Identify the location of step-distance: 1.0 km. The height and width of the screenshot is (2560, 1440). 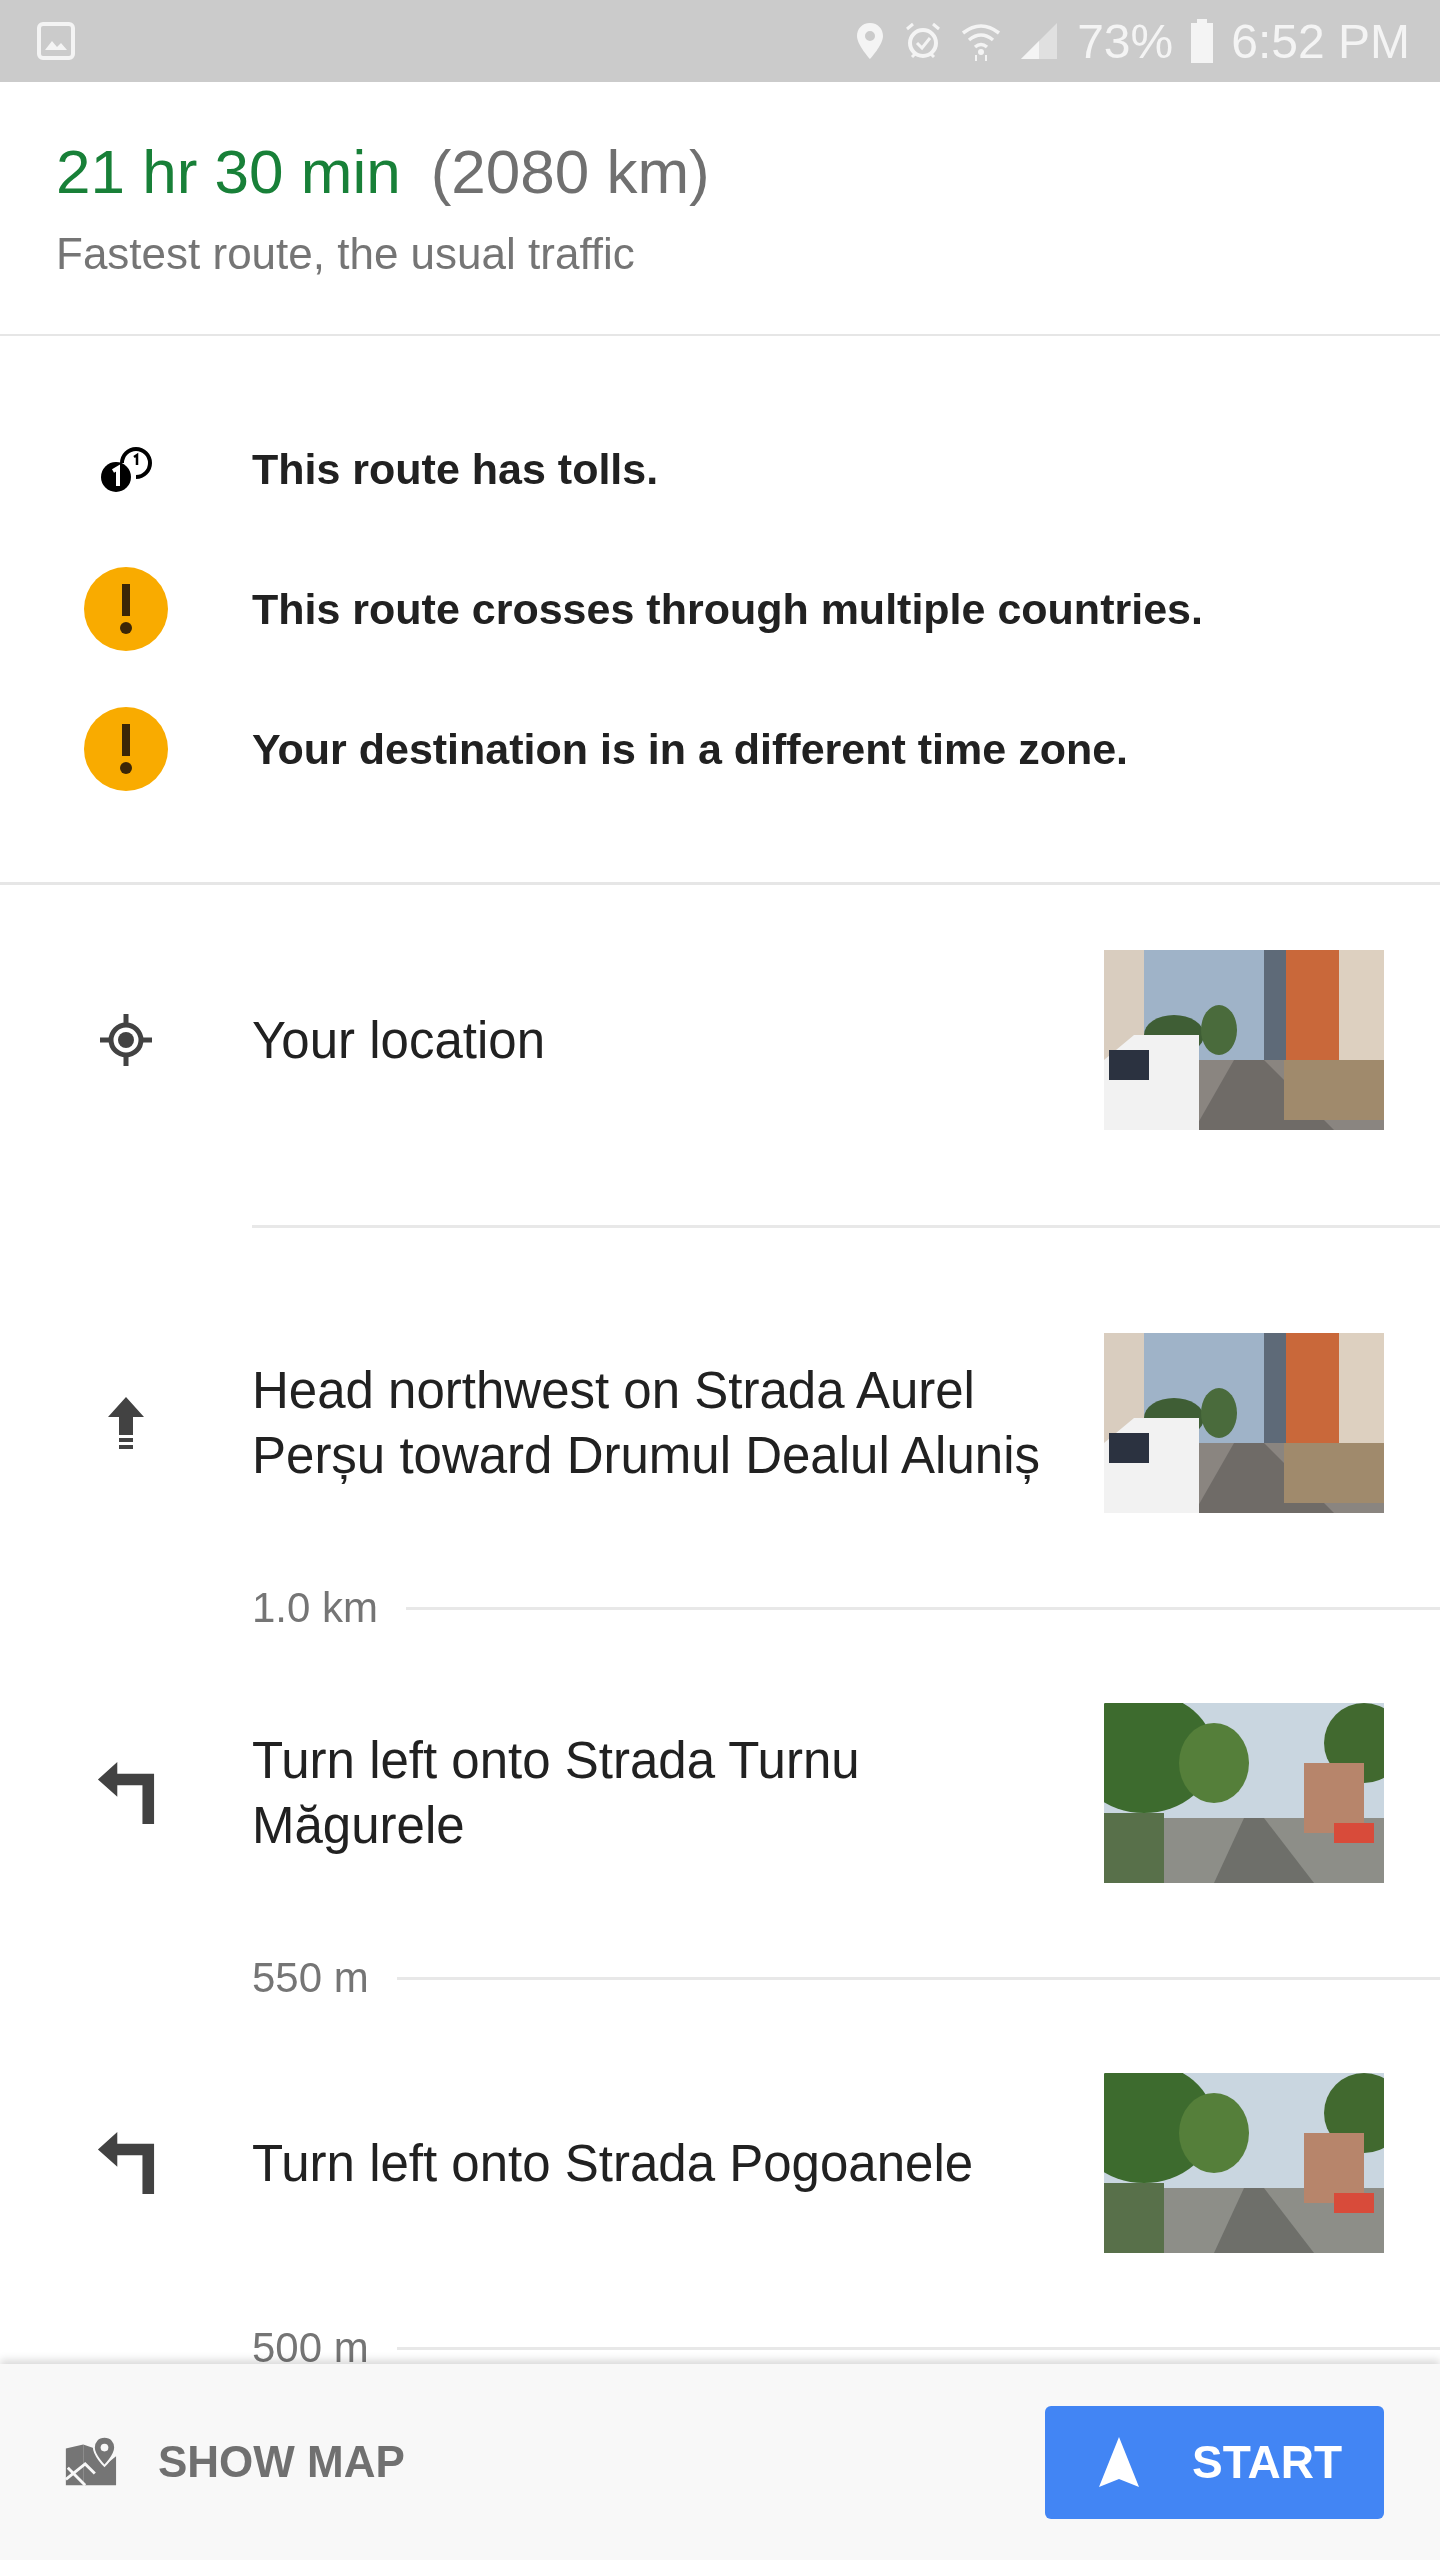
(315, 1608).